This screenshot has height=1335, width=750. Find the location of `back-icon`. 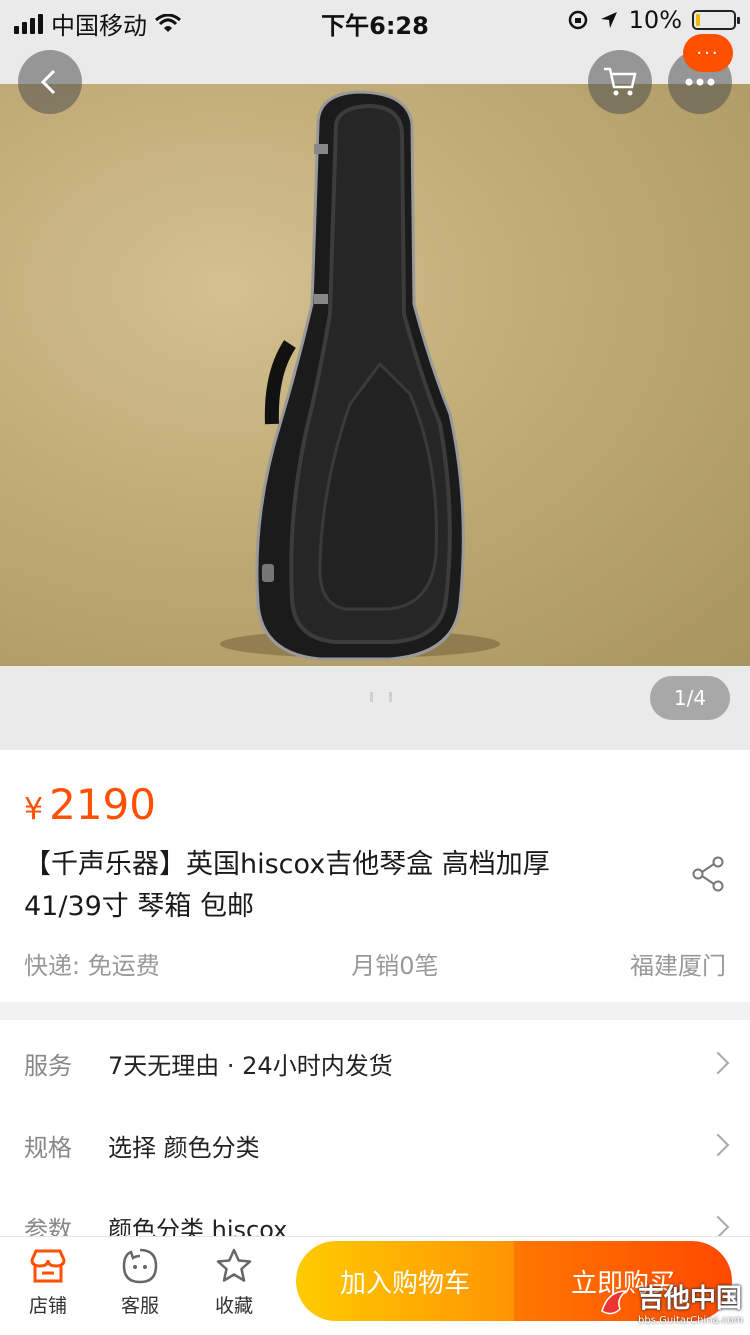

back-icon is located at coordinates (48, 82).